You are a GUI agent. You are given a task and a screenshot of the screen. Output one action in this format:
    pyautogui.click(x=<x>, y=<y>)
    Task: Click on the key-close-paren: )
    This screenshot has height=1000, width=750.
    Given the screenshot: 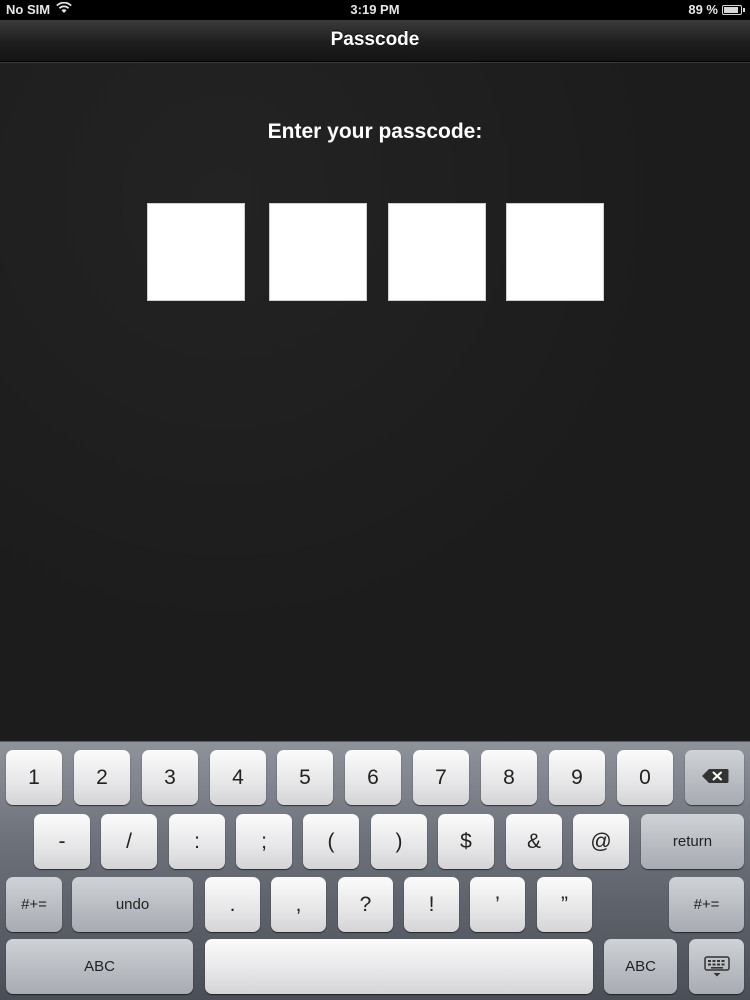 What is the action you would take?
    pyautogui.click(x=399, y=841)
    